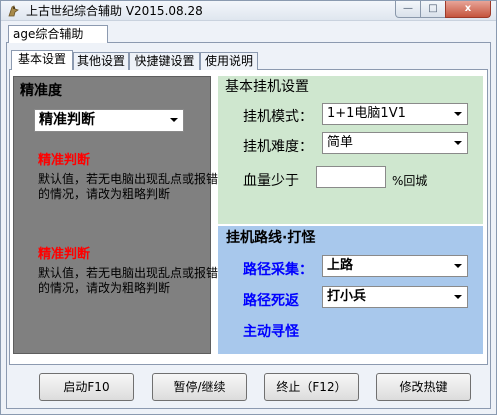  Describe the element at coordinates (311, 387) in the screenshot. I see `stop-button: 终止（F12）` at that location.